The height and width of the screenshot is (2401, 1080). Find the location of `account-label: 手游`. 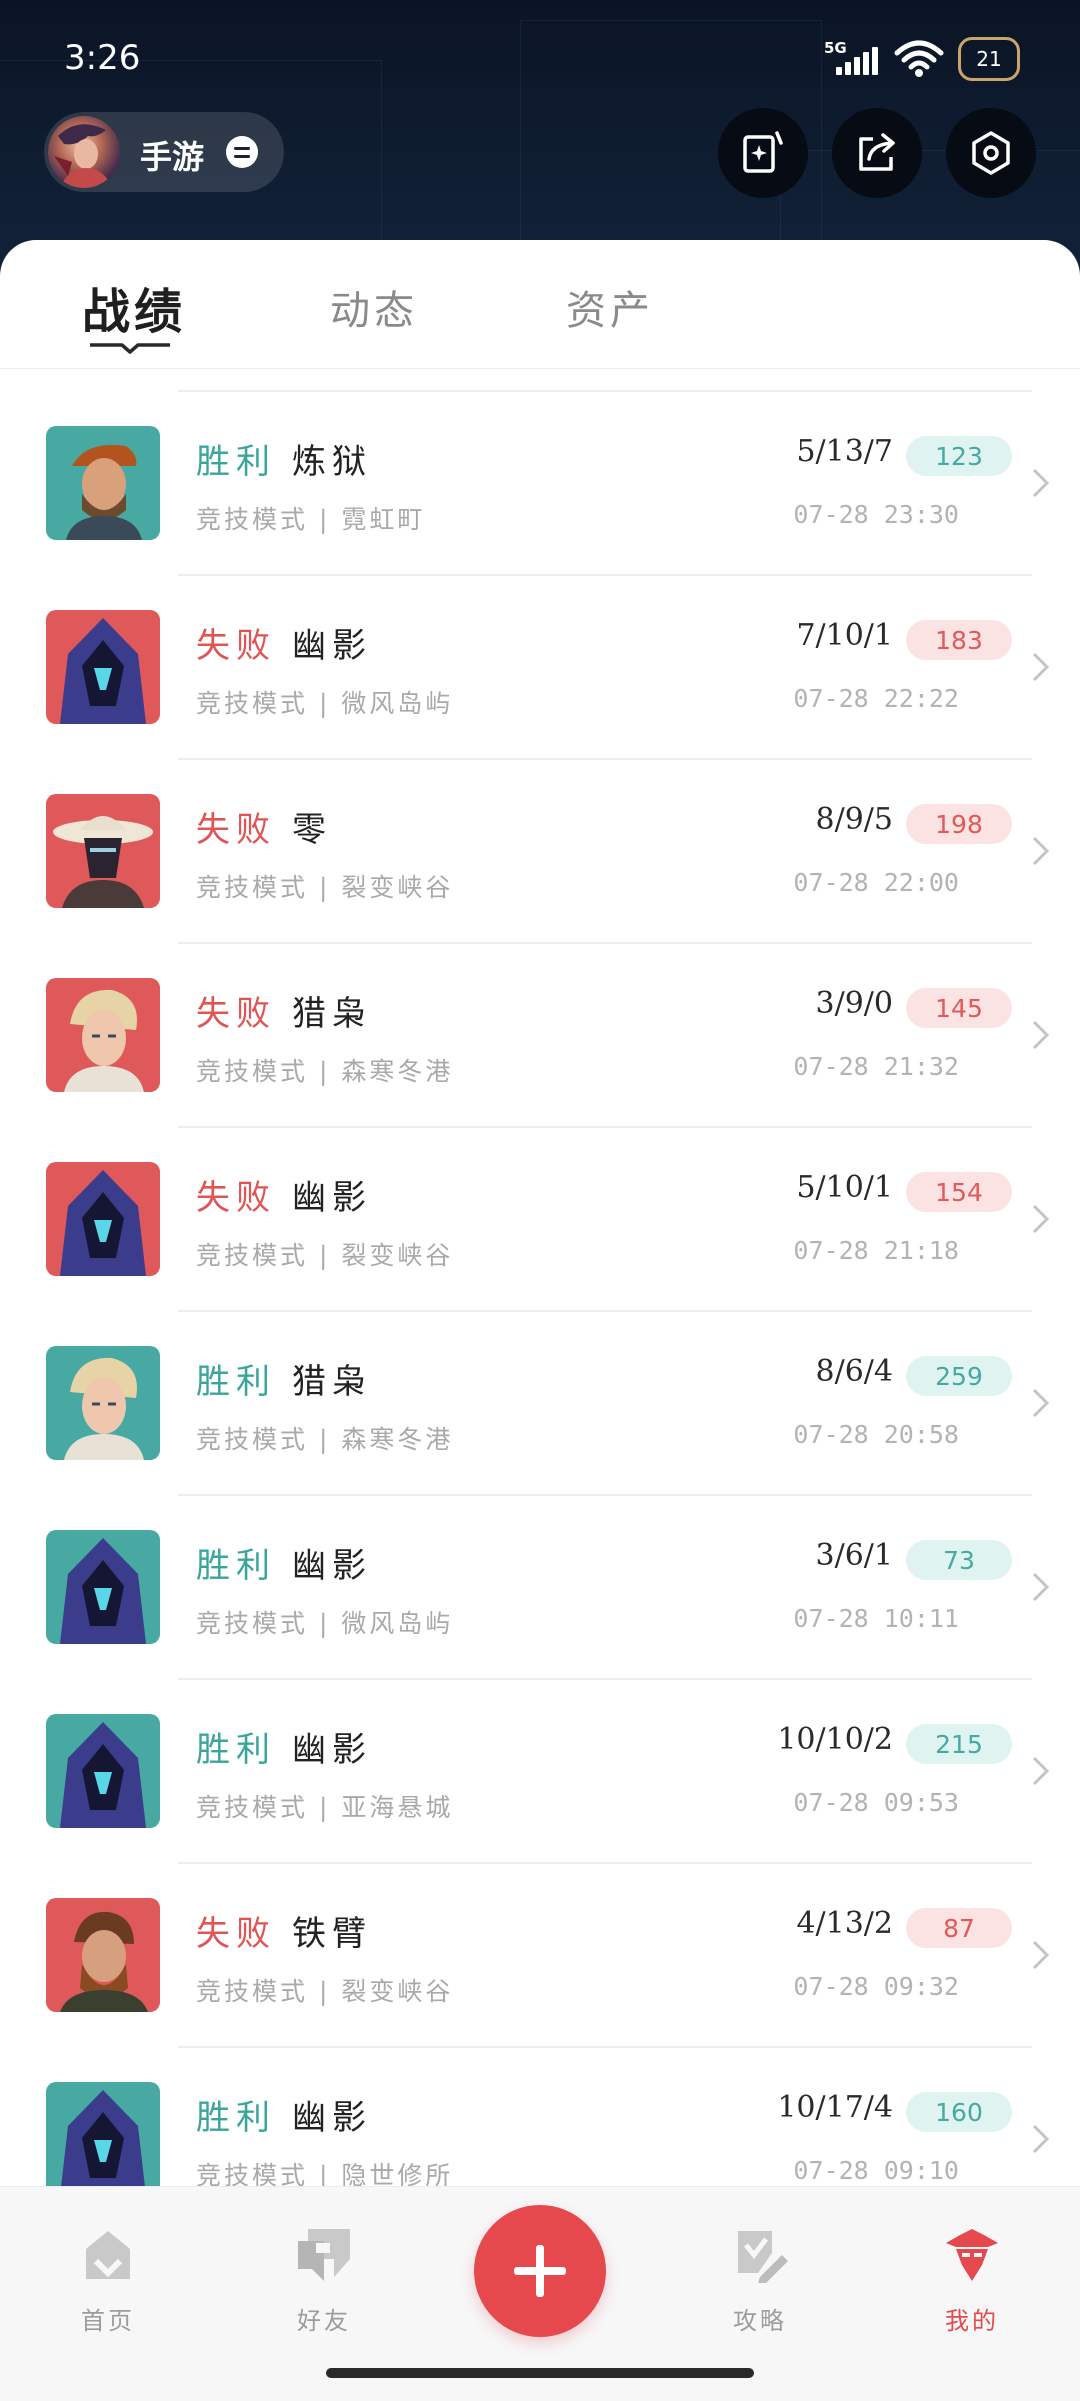

account-label: 手游 is located at coordinates (172, 157).